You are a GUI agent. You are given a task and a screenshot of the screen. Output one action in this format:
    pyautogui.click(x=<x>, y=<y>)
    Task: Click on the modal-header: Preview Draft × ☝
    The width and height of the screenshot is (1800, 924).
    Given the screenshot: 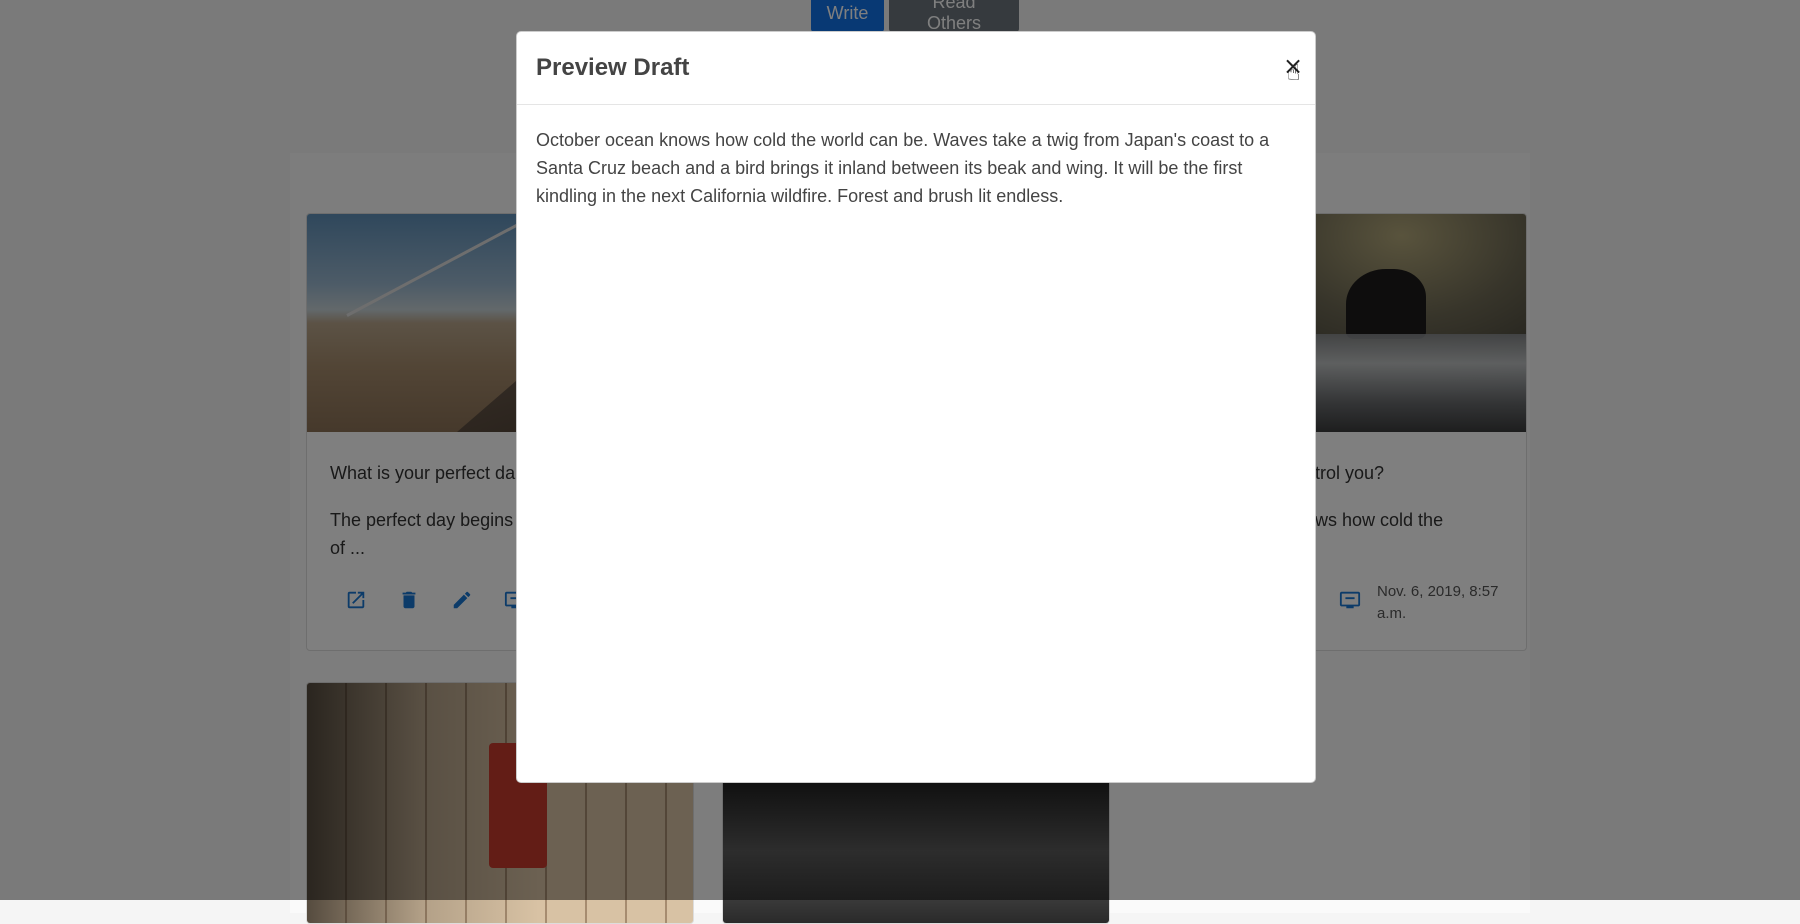 What is the action you would take?
    pyautogui.click(x=916, y=68)
    